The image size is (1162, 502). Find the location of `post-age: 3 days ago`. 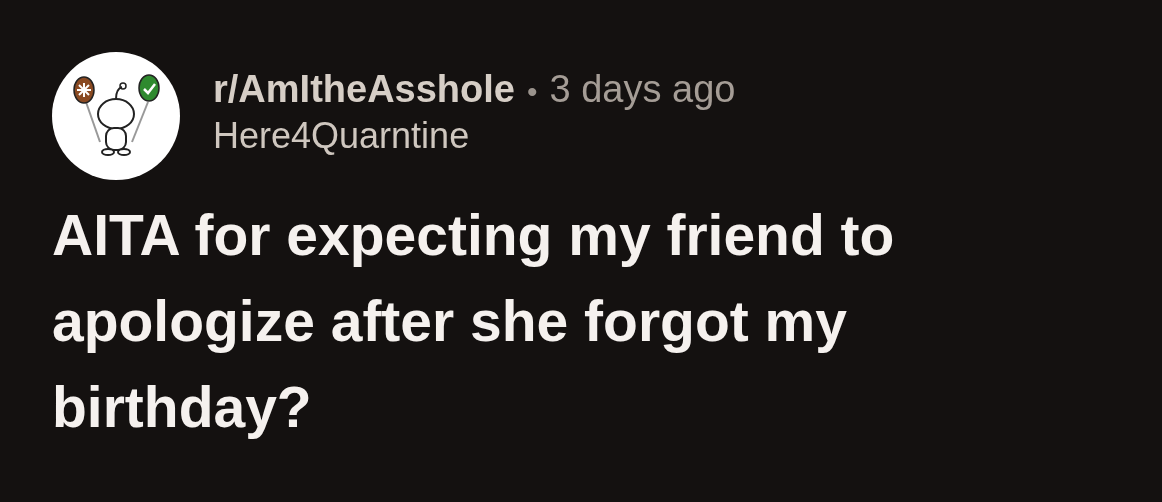

post-age: 3 days ago is located at coordinates (642, 89).